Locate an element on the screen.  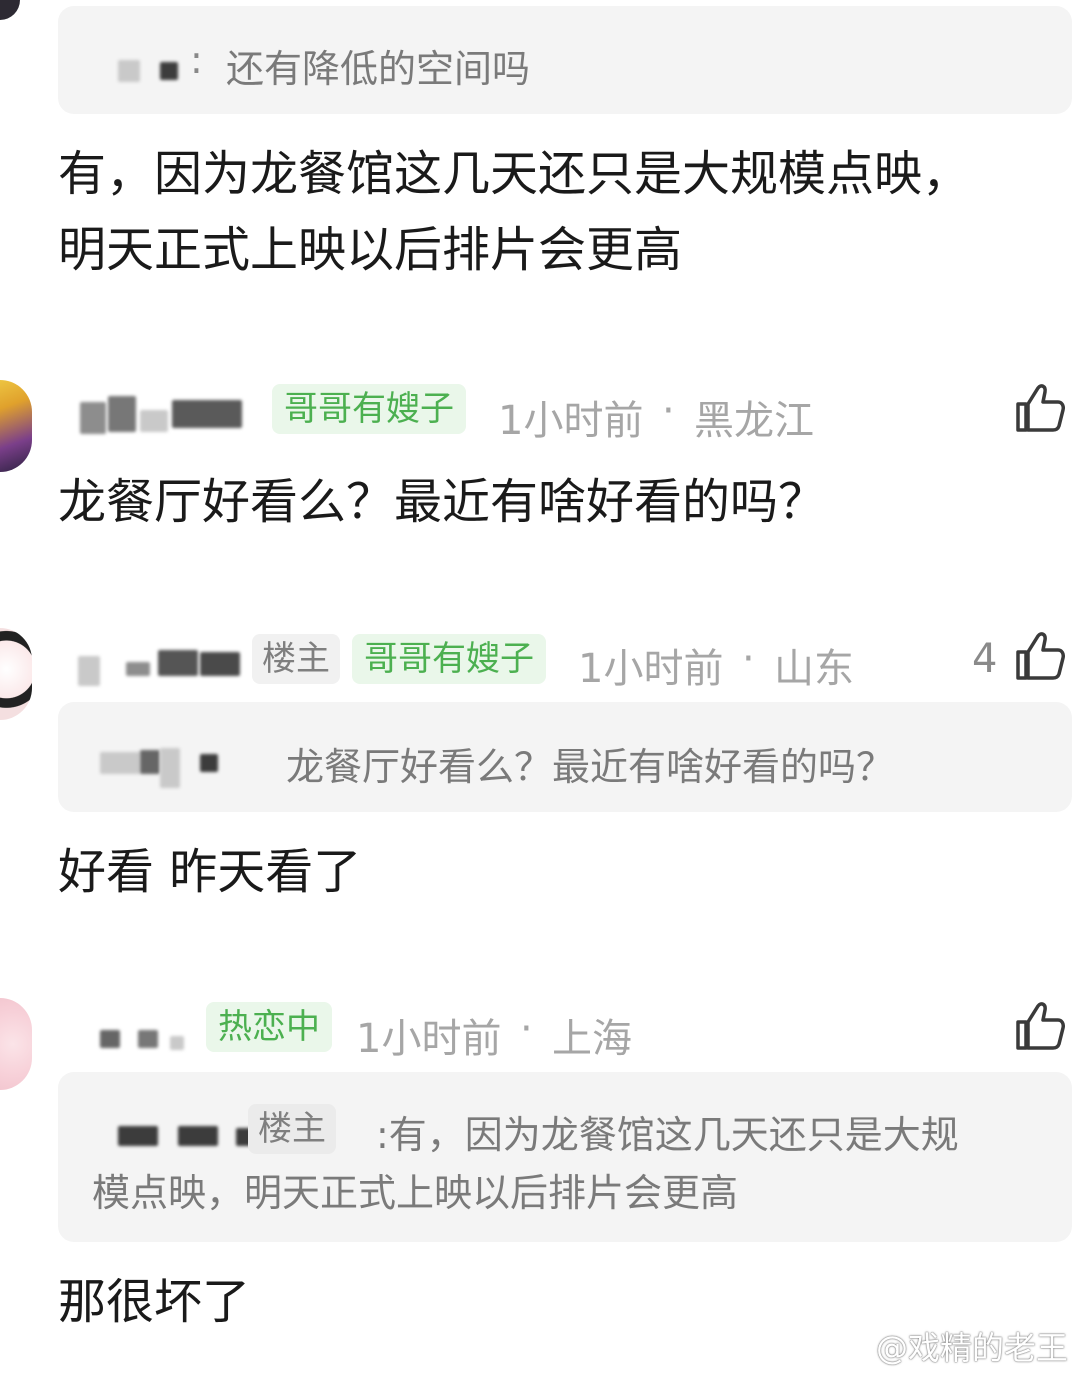
comment-text: 龙餐厅好看么？最近有啥好看的吗？ is located at coordinates (442, 502).